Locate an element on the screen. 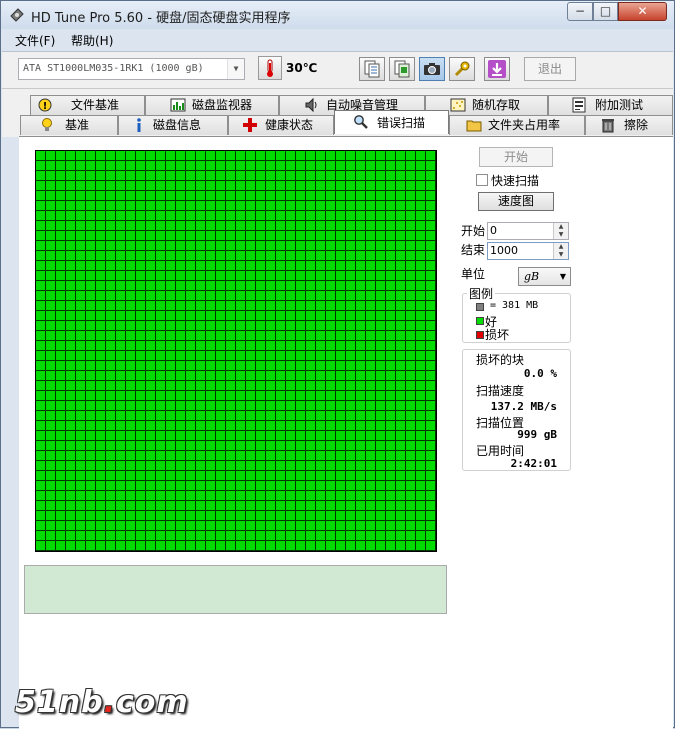 This screenshot has height=729, width=675. tab-extra-tests: 附加测试 is located at coordinates (610, 105).